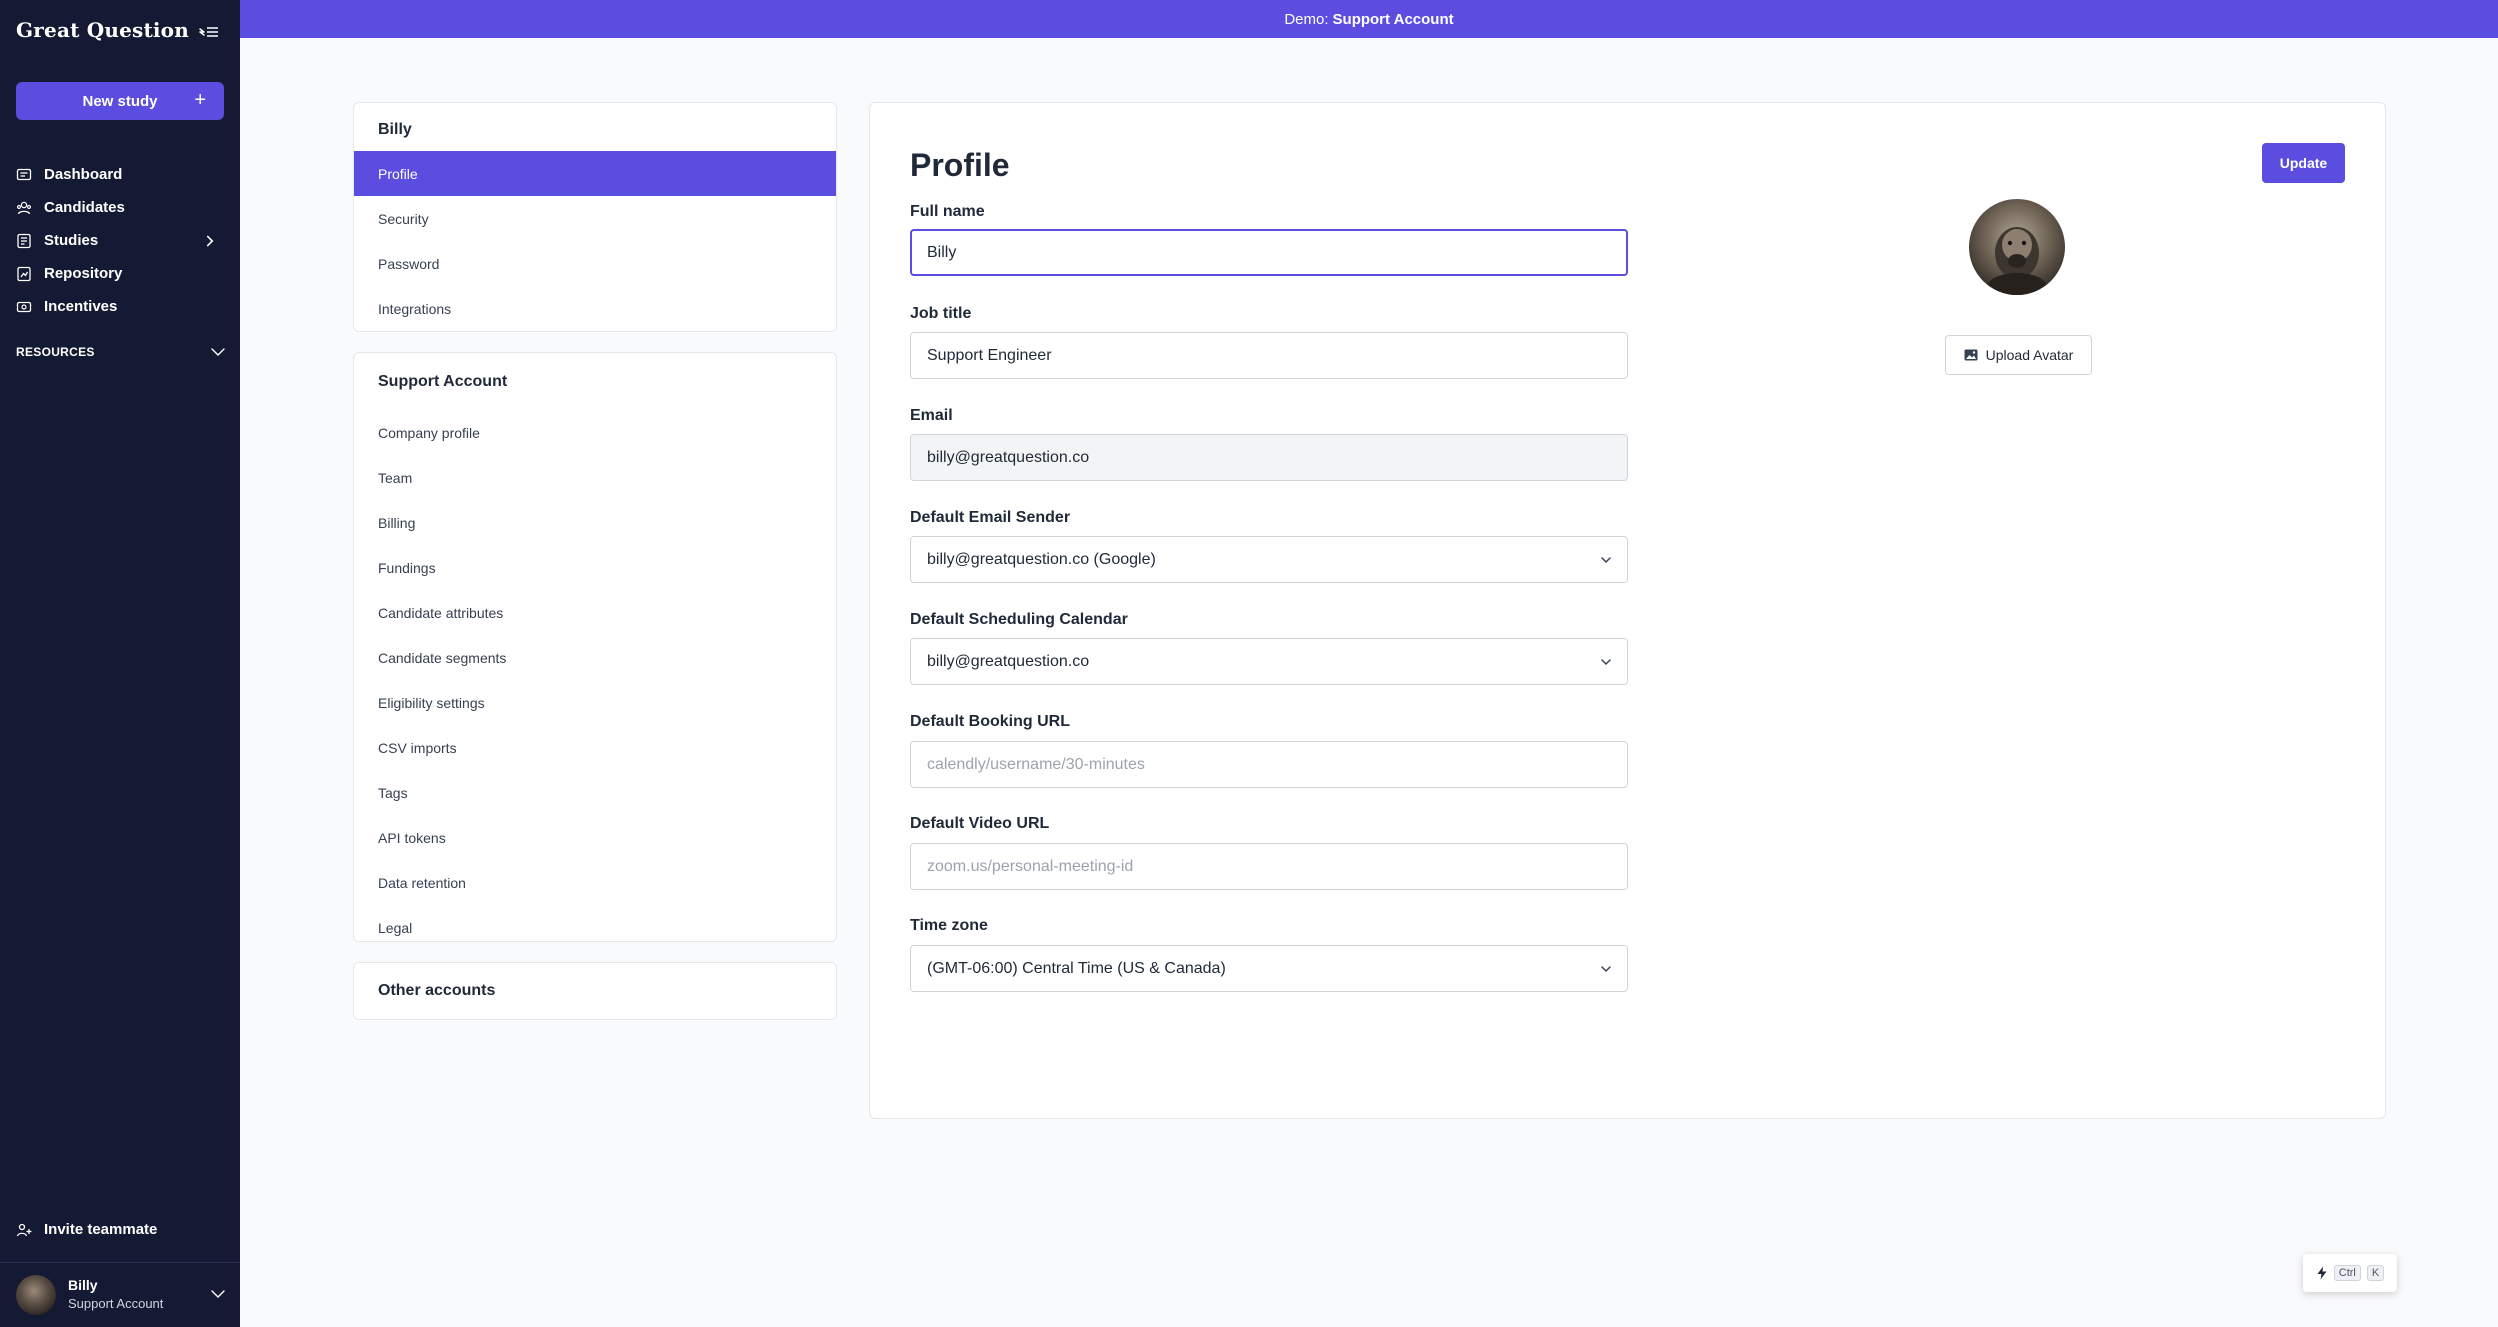 Image resolution: width=2498 pixels, height=1327 pixels. Describe the element at coordinates (83, 1285) in the screenshot. I see `user-name: Billy` at that location.